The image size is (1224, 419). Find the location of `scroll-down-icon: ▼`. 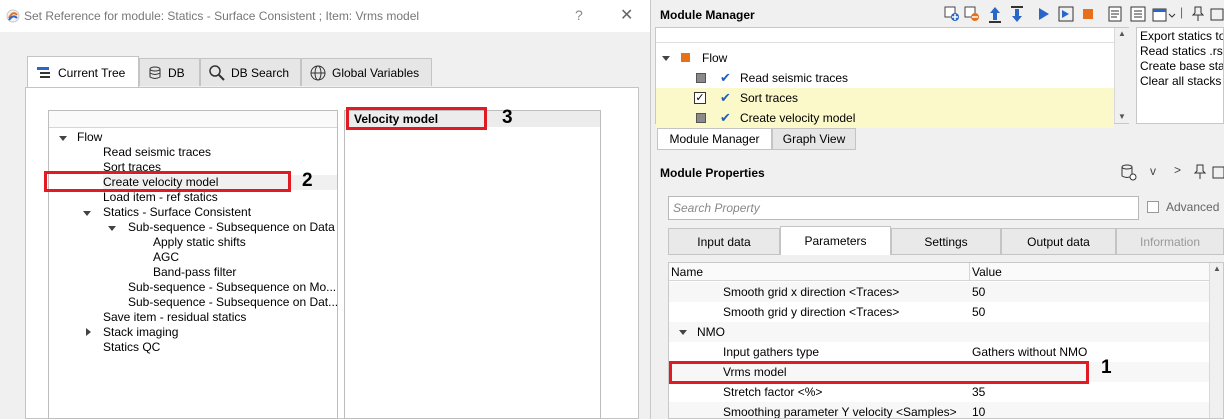

scroll-down-icon: ▼ is located at coordinates (1122, 116).